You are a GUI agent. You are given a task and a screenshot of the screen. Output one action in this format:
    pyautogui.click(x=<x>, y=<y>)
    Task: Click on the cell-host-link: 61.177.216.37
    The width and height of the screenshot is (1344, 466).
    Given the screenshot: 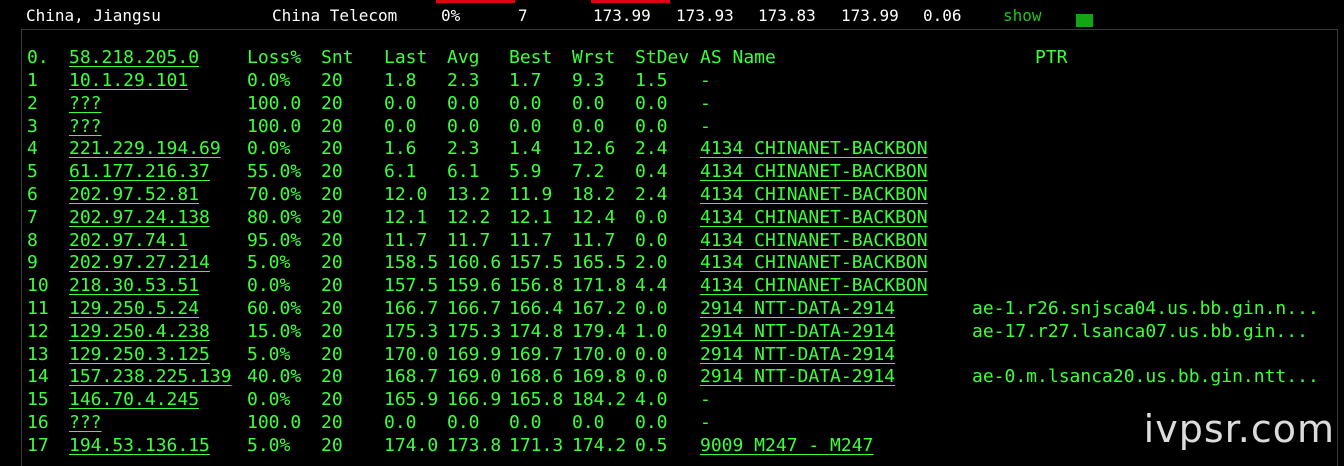 What is the action you would take?
    pyautogui.click(x=139, y=172)
    